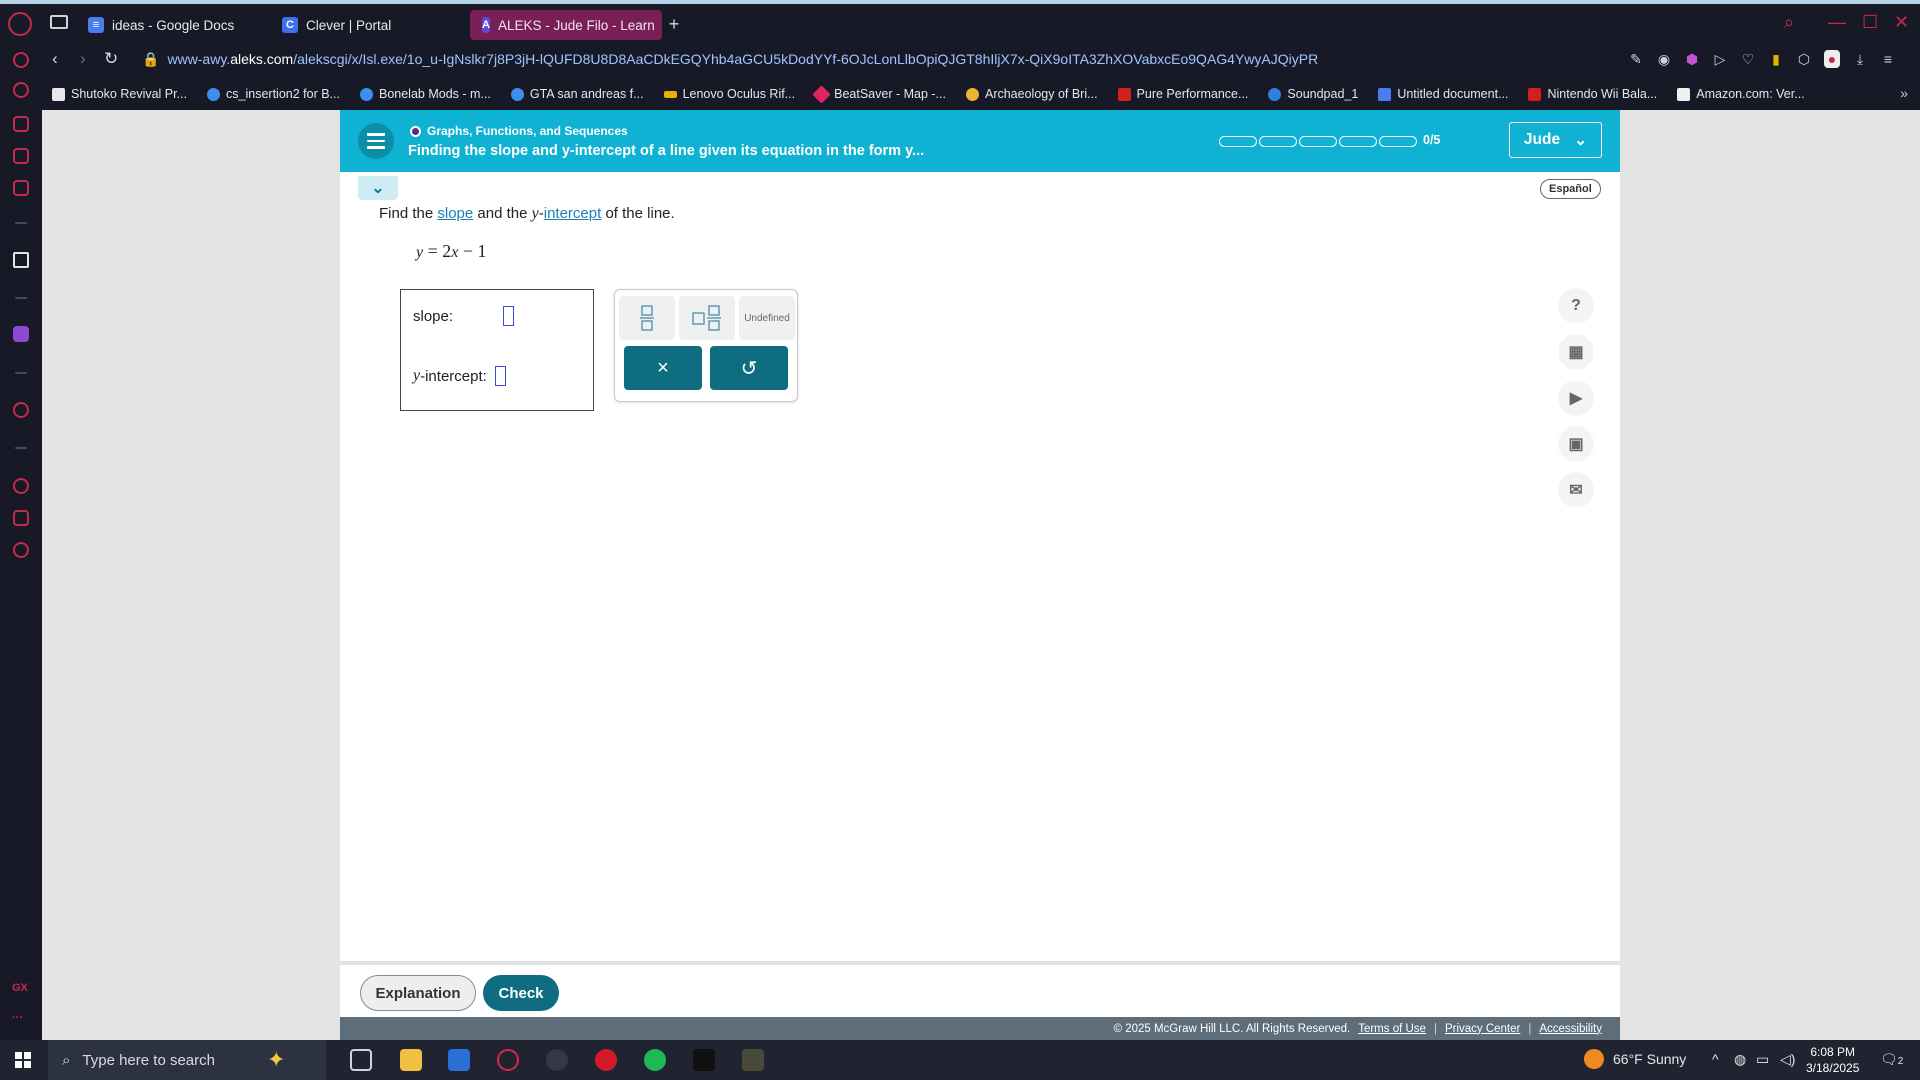 The height and width of the screenshot is (1080, 1920). I want to click on maximize-icon: ☐, so click(1870, 22).